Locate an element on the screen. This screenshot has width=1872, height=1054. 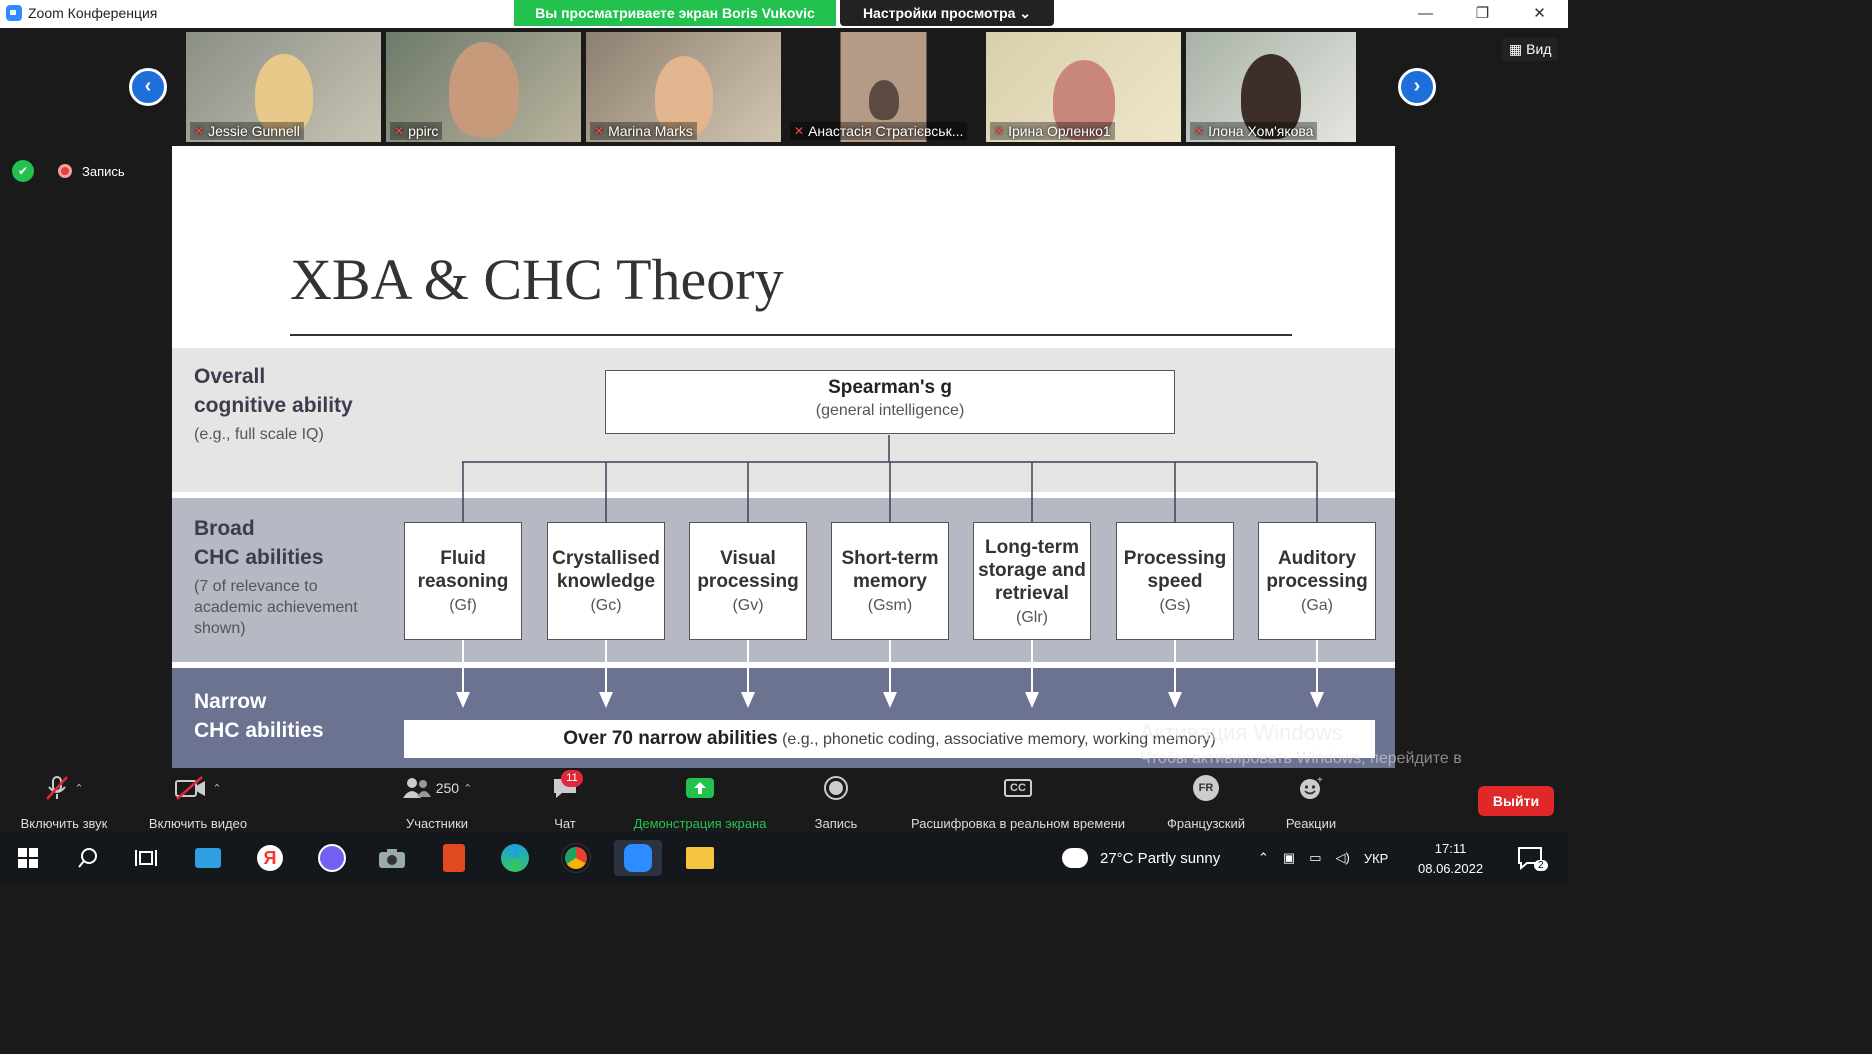
record-dot-icon is located at coordinates (65, 171).